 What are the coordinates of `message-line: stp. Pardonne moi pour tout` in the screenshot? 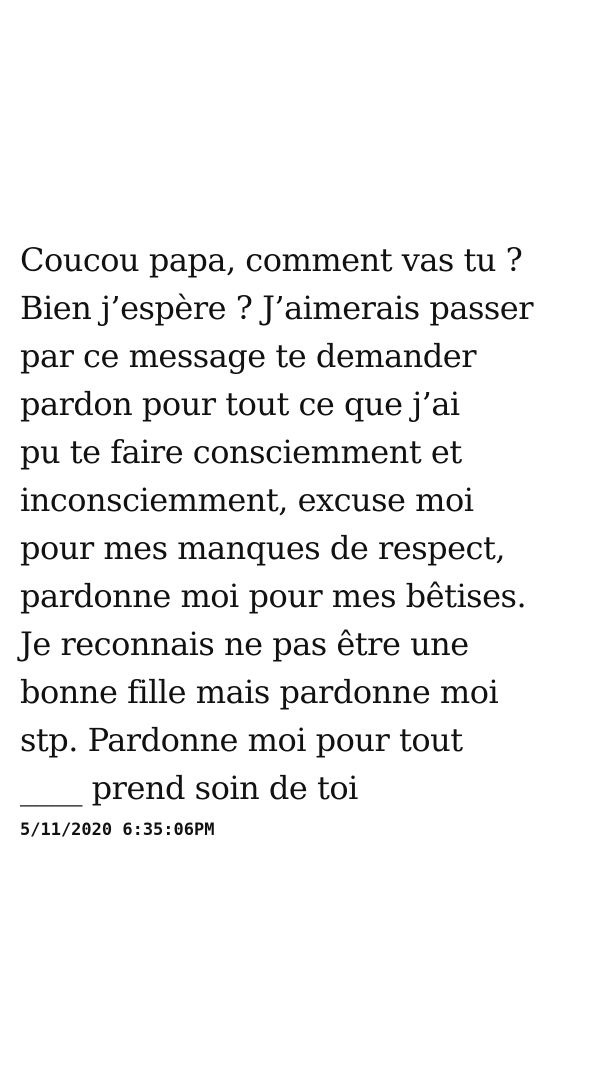 It's located at (241, 740).